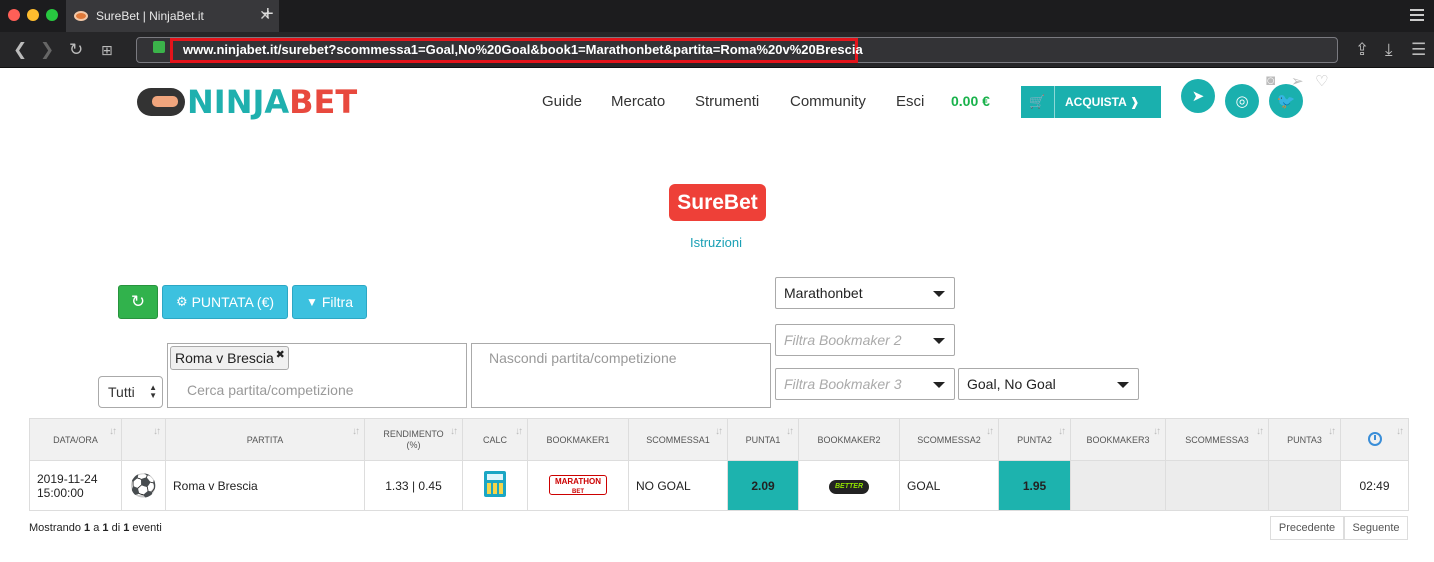 The width and height of the screenshot is (1434, 562). I want to click on nav-community: Community, so click(828, 101).